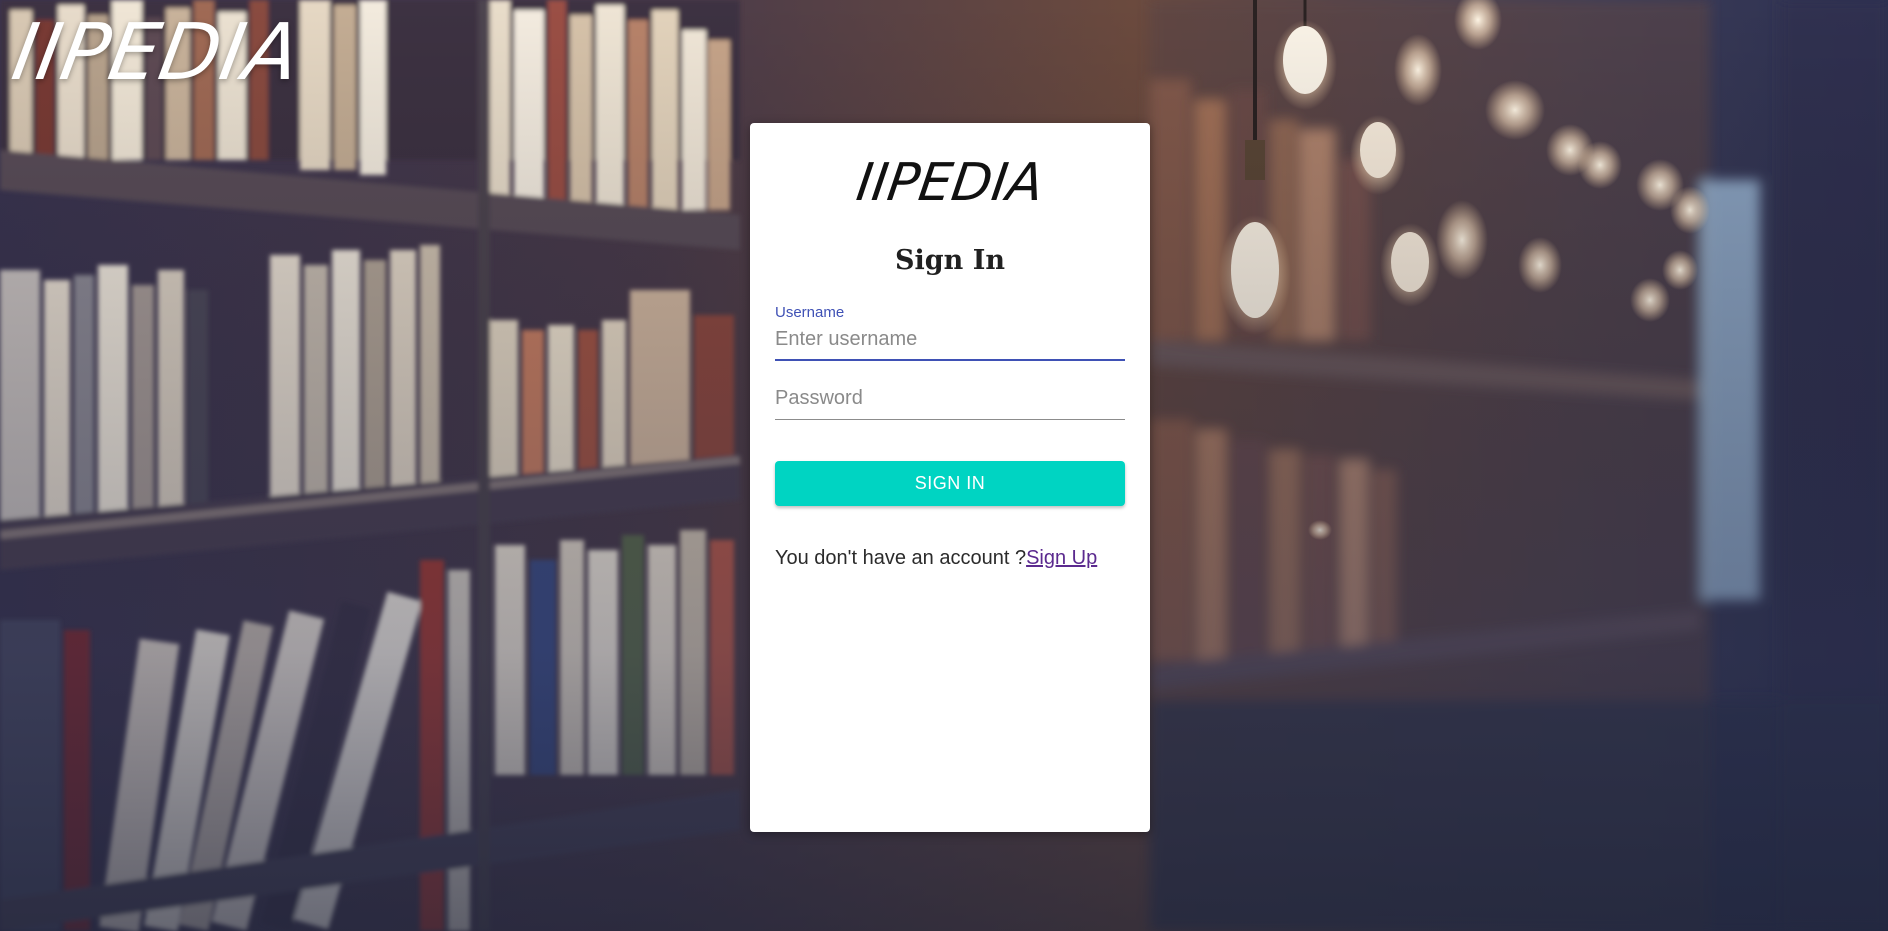 Image resolution: width=1888 pixels, height=931 pixels. What do you see at coordinates (950, 483) in the screenshot?
I see `sign-in-button: SIGN IN` at bounding box center [950, 483].